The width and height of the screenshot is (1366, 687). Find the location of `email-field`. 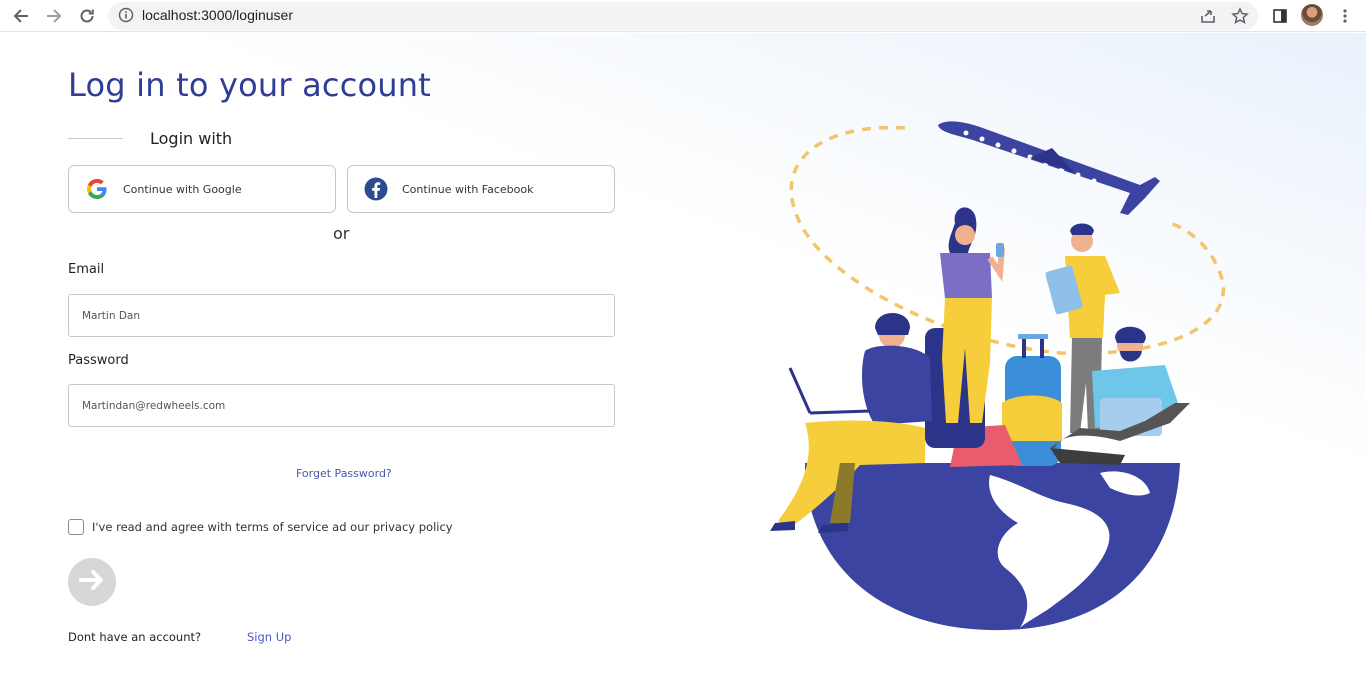

email-field is located at coordinates (341, 315).